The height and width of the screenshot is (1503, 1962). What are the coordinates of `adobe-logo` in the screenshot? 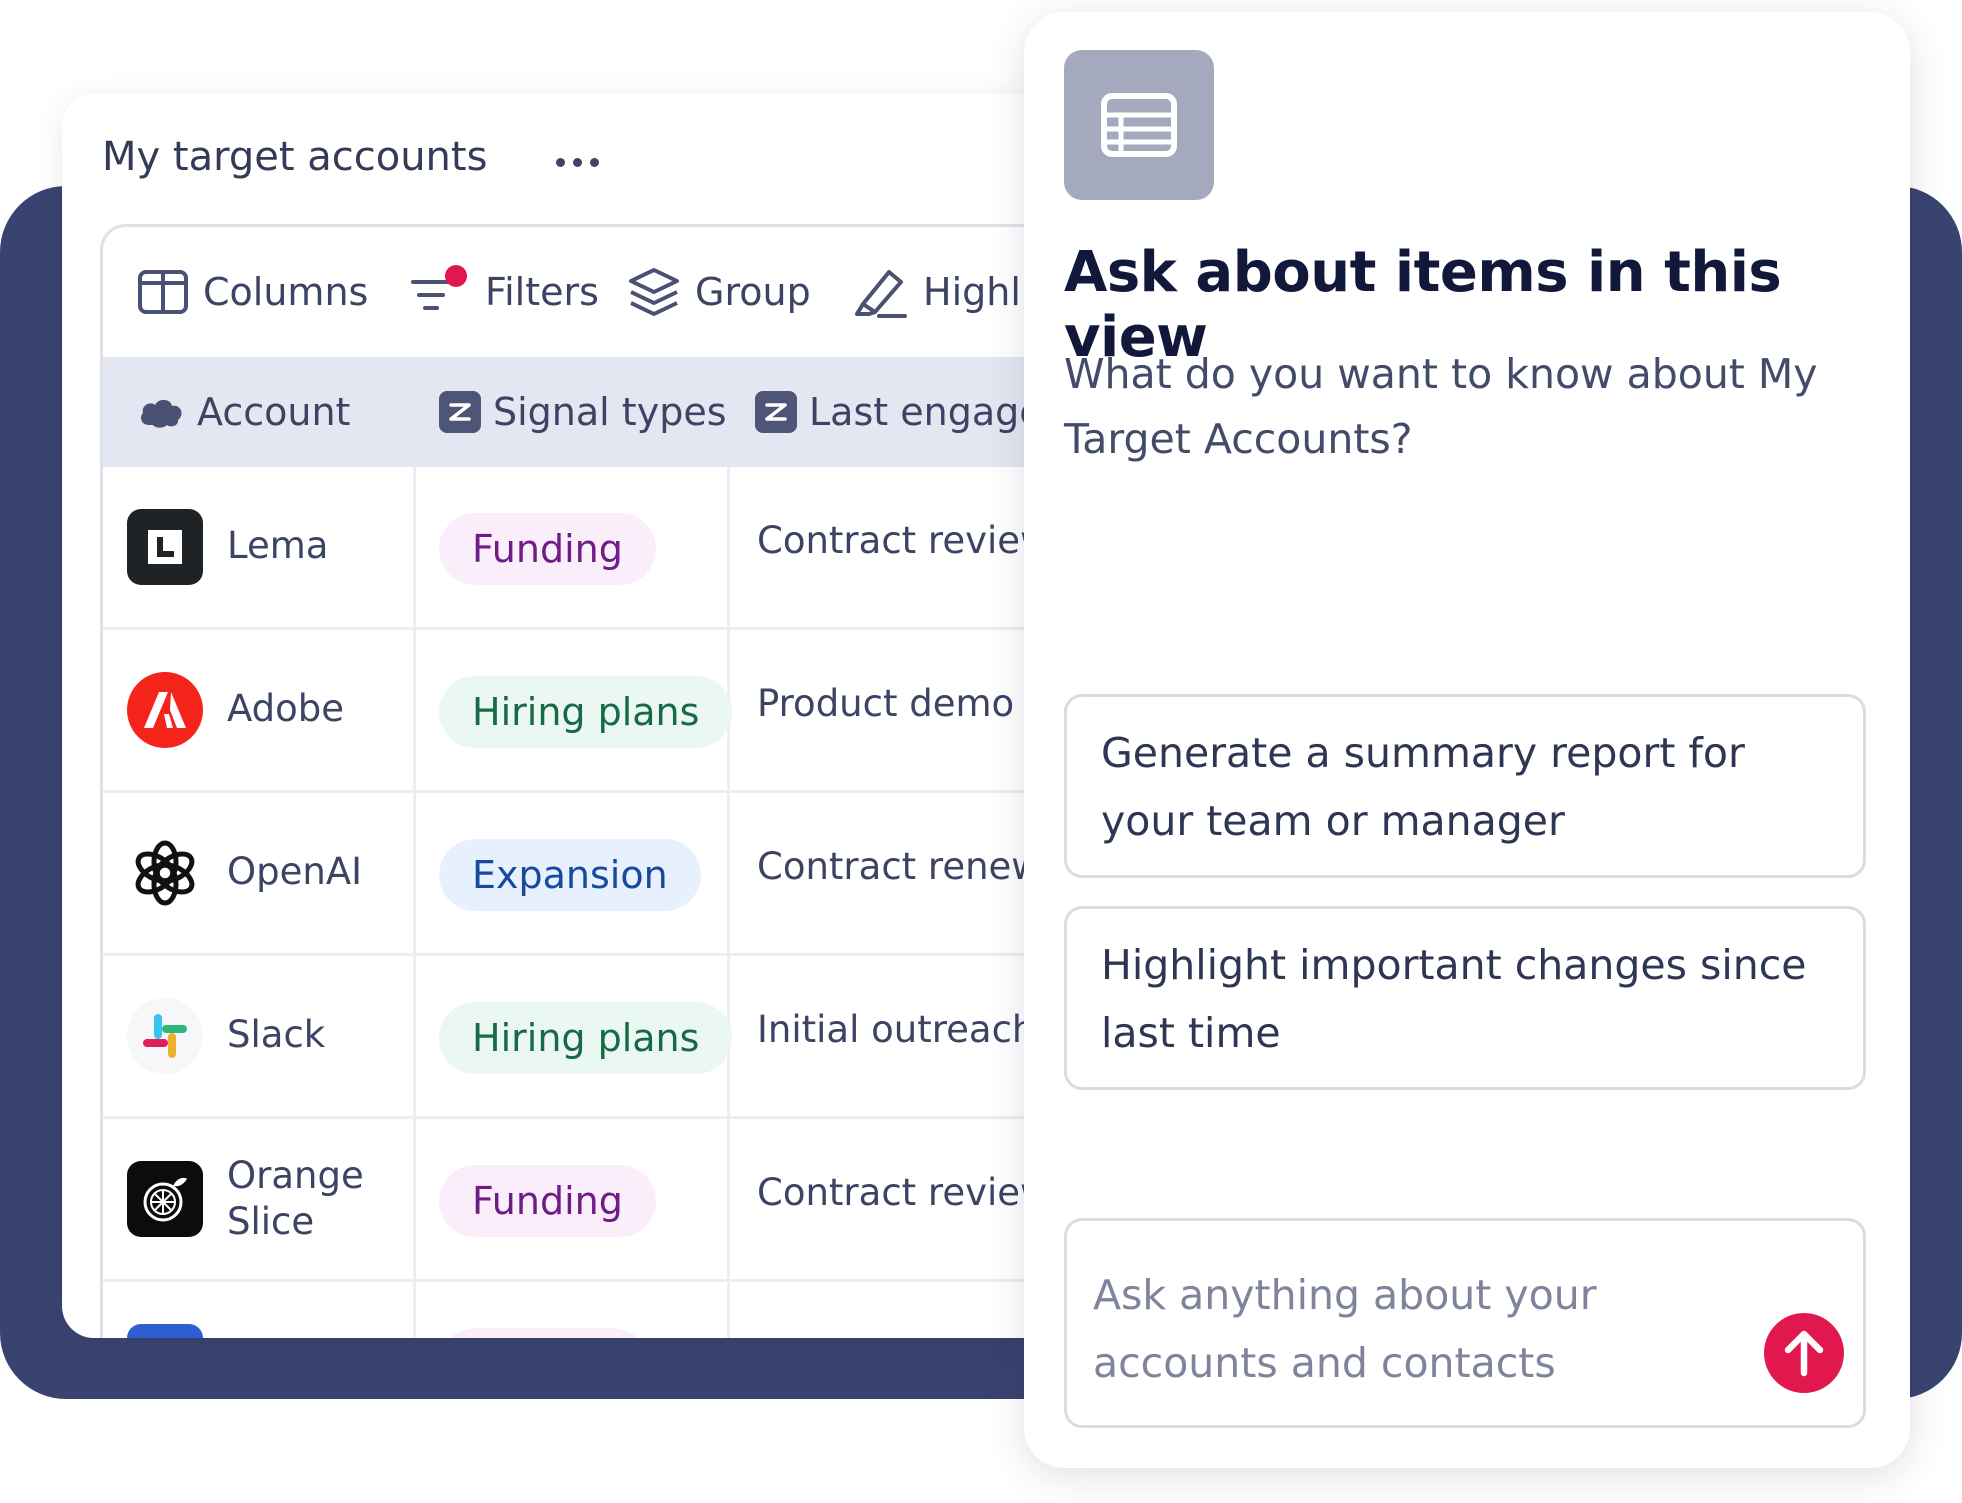 It's located at (165, 710).